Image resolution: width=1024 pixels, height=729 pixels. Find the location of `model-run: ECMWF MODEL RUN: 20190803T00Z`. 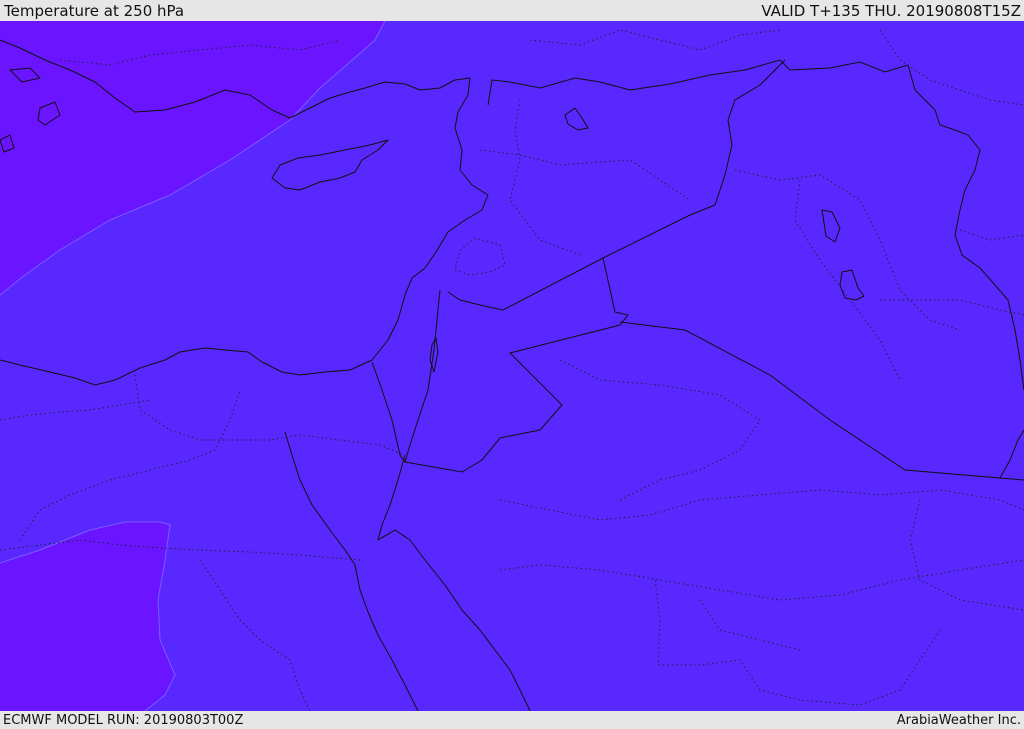

model-run: ECMWF MODEL RUN: 20190803T00Z is located at coordinates (123, 720).